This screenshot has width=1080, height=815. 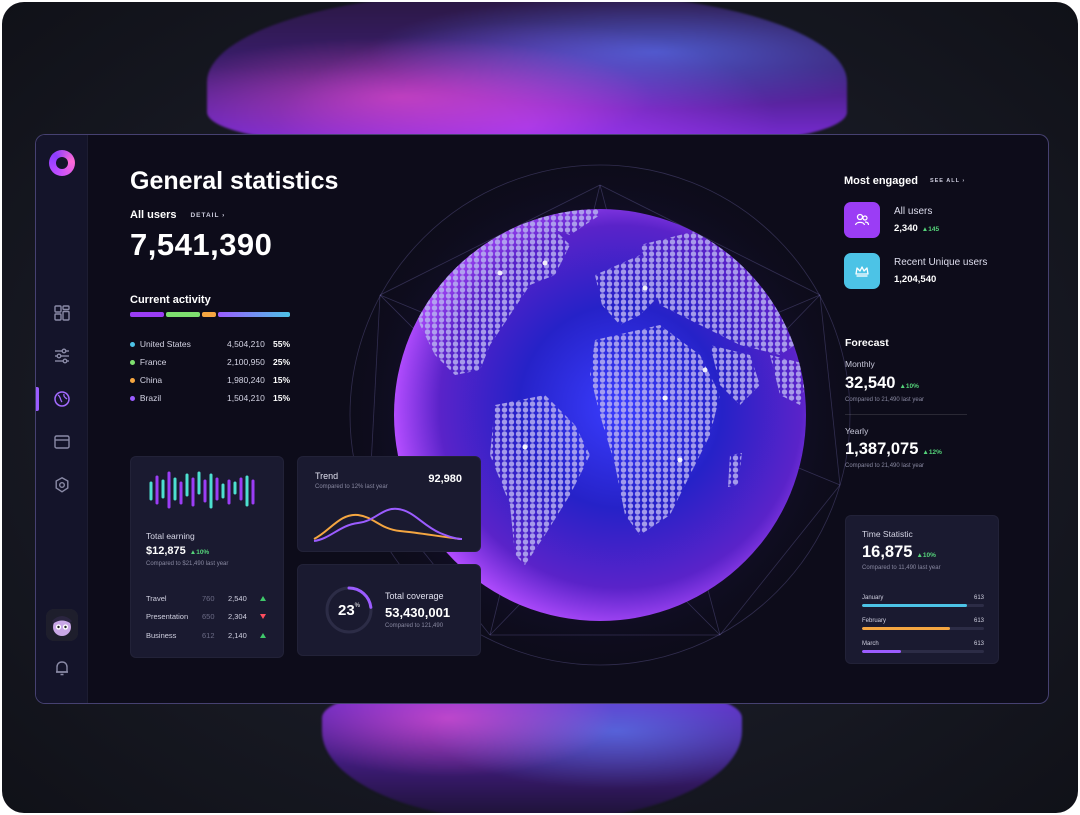 I want to click on users-icon, so click(x=862, y=220).